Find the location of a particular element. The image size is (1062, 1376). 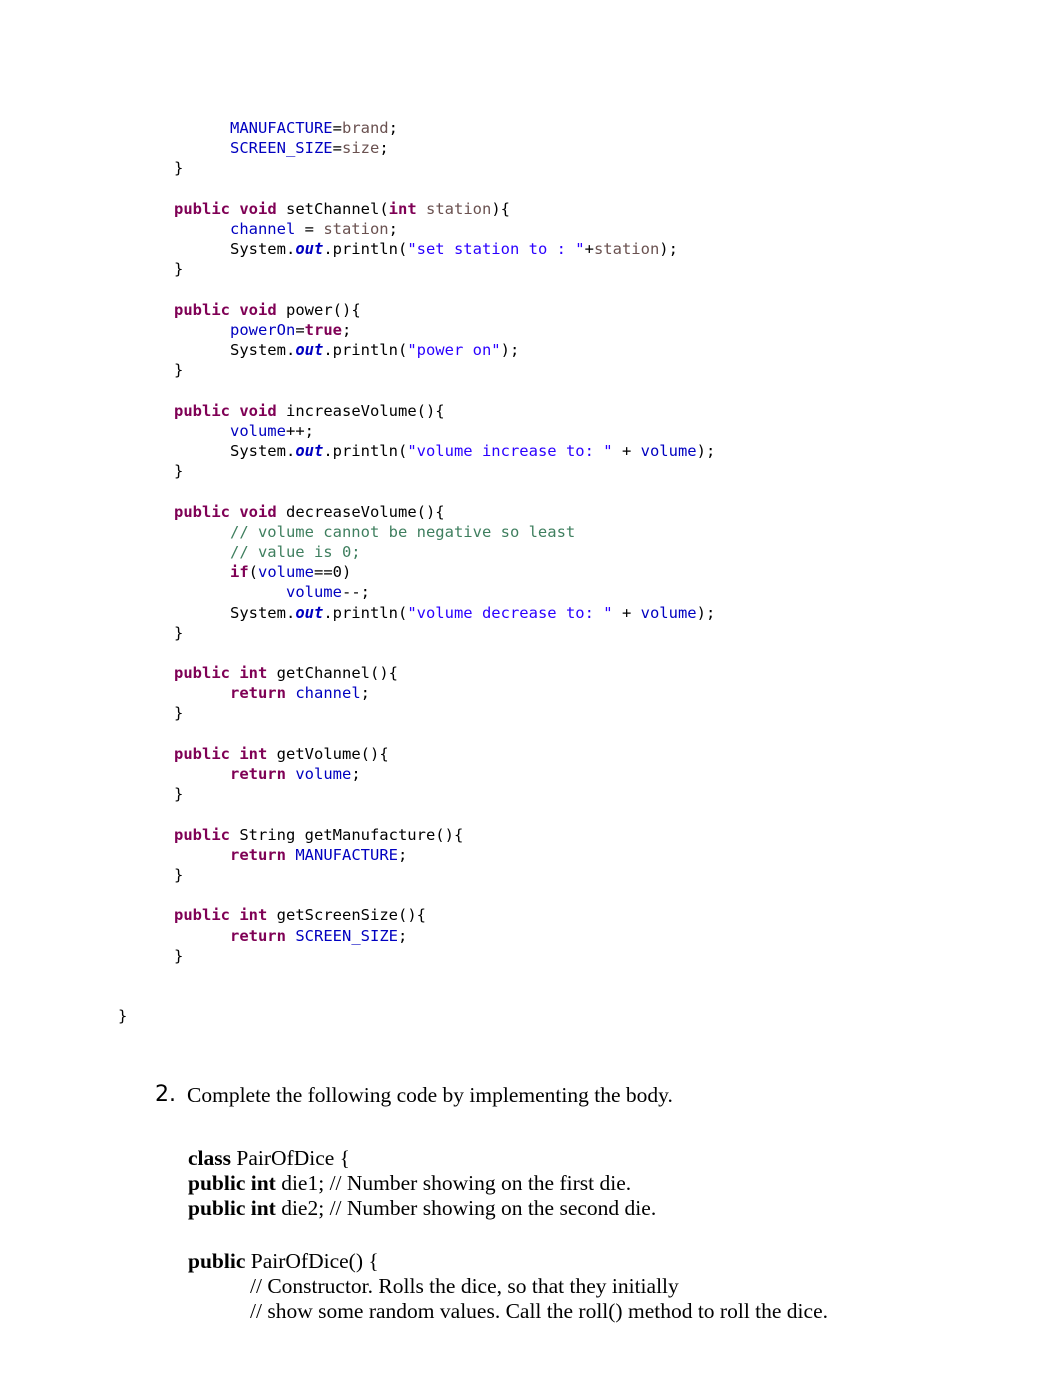

code-line: public void setChannel(int station){ is located at coordinates (531, 209).